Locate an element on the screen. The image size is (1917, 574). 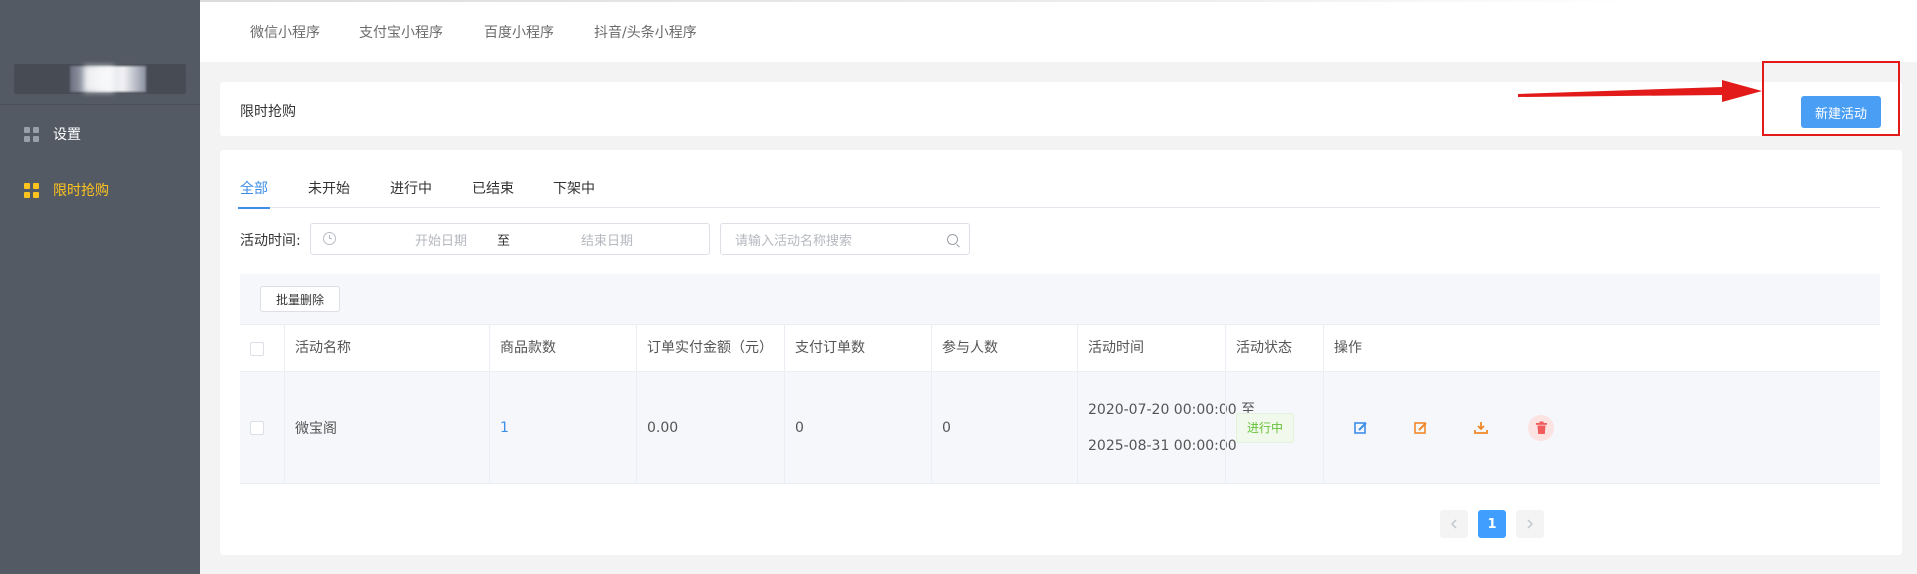
column-header: 操作 is located at coordinates (1601, 348).